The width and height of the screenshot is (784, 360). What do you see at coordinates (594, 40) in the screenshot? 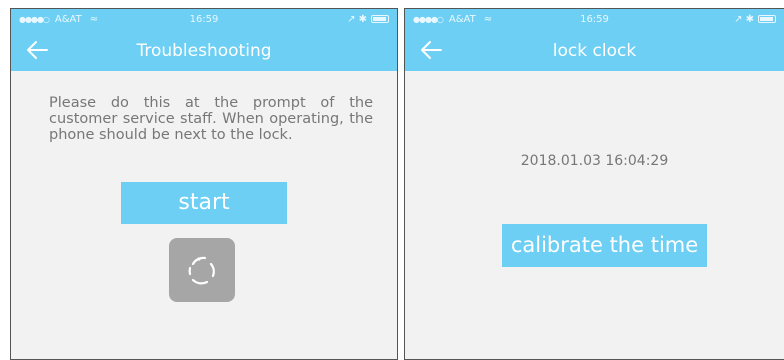
I see `header-bar: ●●●●○ A&AT ≈ 16:59 ↗ ✱ lock clock` at bounding box center [594, 40].